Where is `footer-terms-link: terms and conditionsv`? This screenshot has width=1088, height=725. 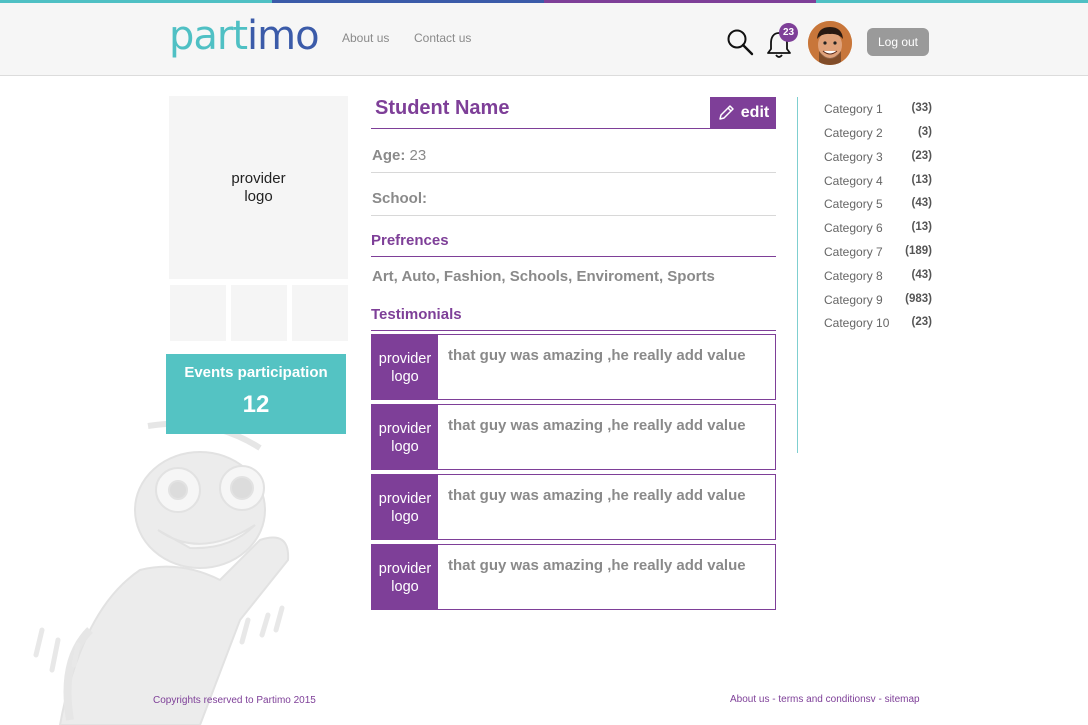
footer-terms-link: terms and conditionsv is located at coordinates (826, 699).